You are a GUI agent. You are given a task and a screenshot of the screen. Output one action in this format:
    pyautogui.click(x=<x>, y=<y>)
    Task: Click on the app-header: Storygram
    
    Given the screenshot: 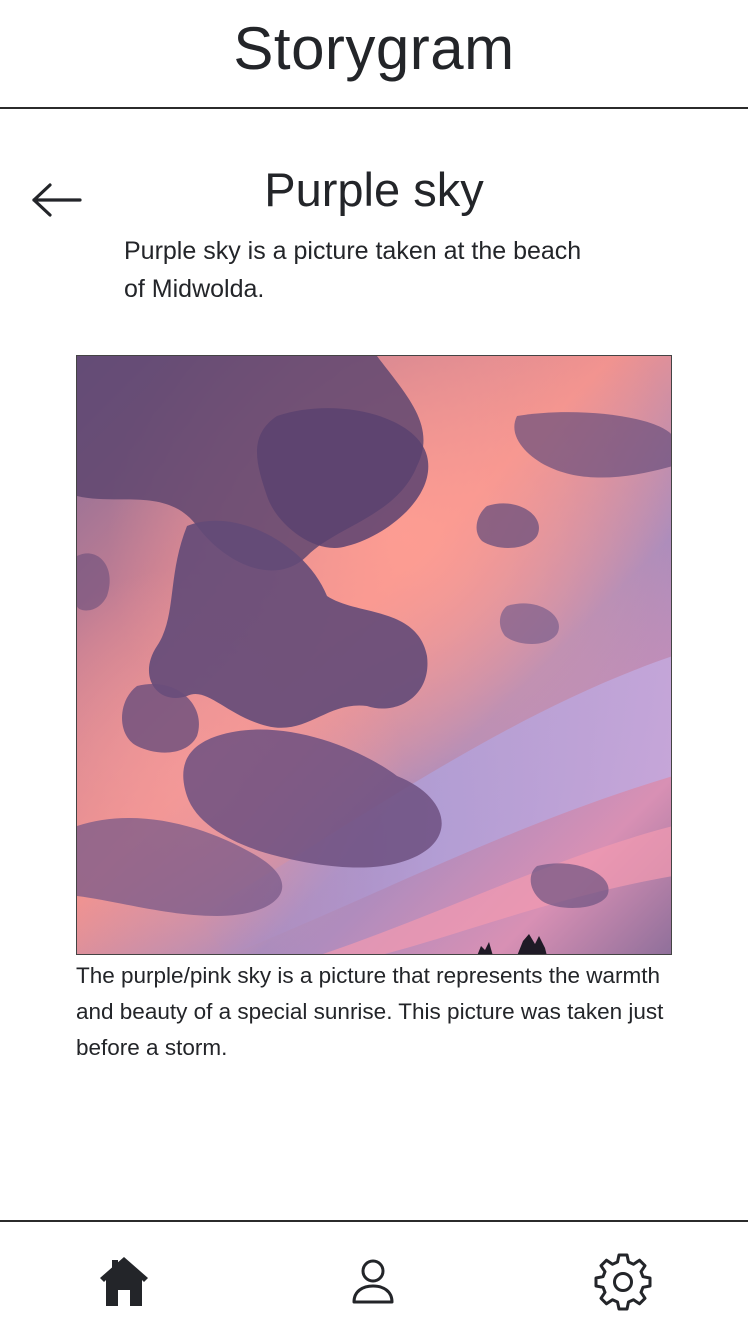 What is the action you would take?
    pyautogui.click(x=374, y=54)
    